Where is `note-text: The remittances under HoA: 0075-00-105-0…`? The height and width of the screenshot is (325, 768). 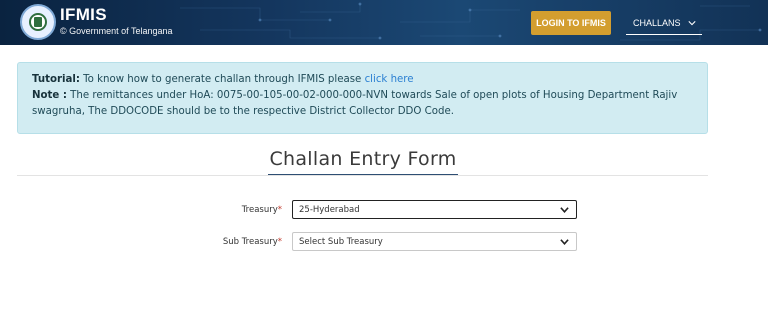
note-text: The remittances under HoA: 0075-00-105-0… is located at coordinates (355, 103).